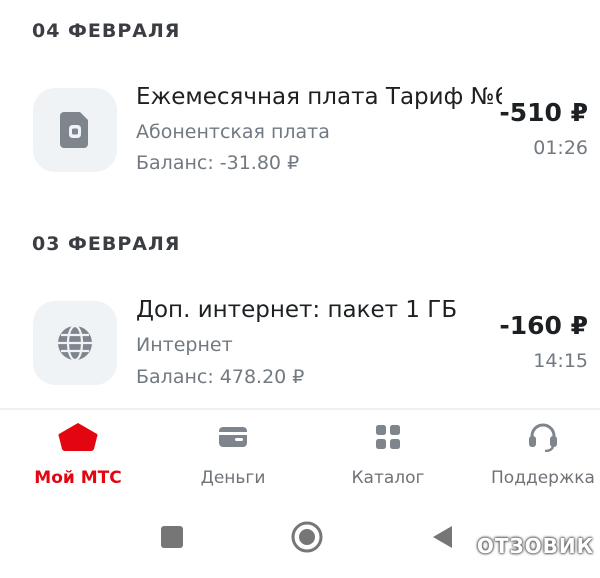 This screenshot has width=600, height=578. I want to click on tab-catalog: Каталог, so click(388, 456).